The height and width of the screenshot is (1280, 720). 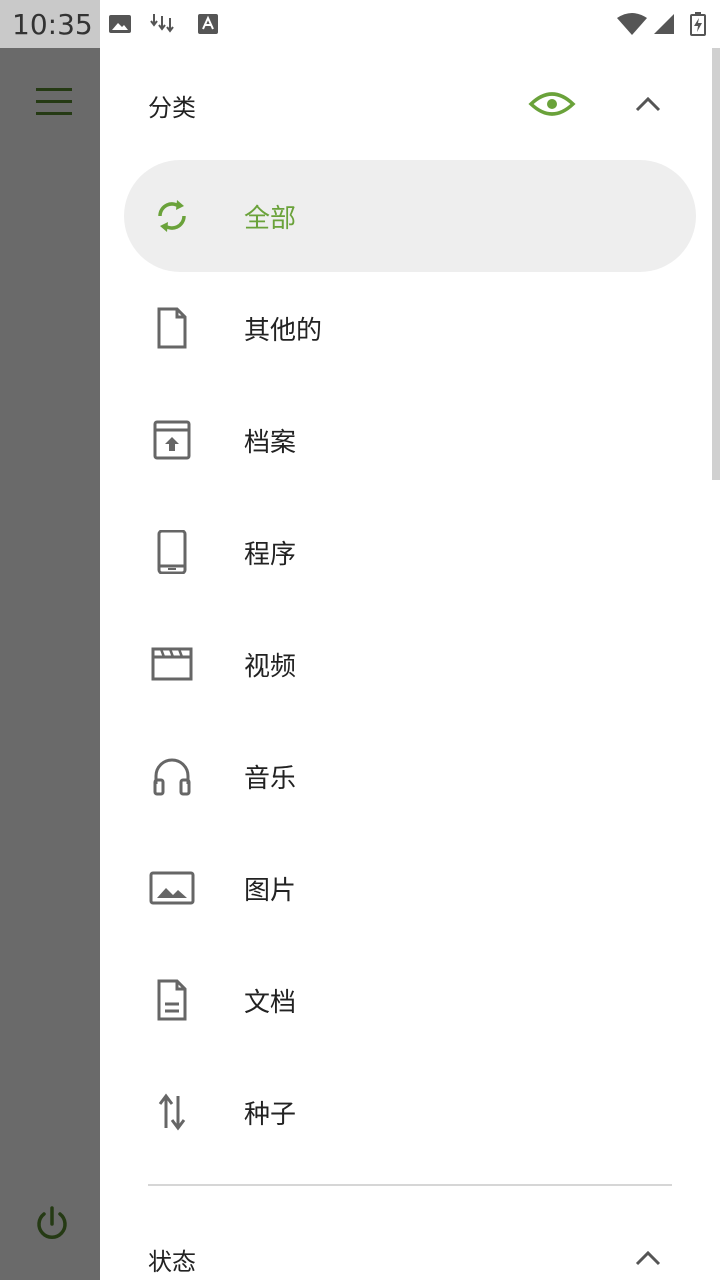 What do you see at coordinates (410, 328) in the screenshot?
I see `category-item-other: 其他的` at bounding box center [410, 328].